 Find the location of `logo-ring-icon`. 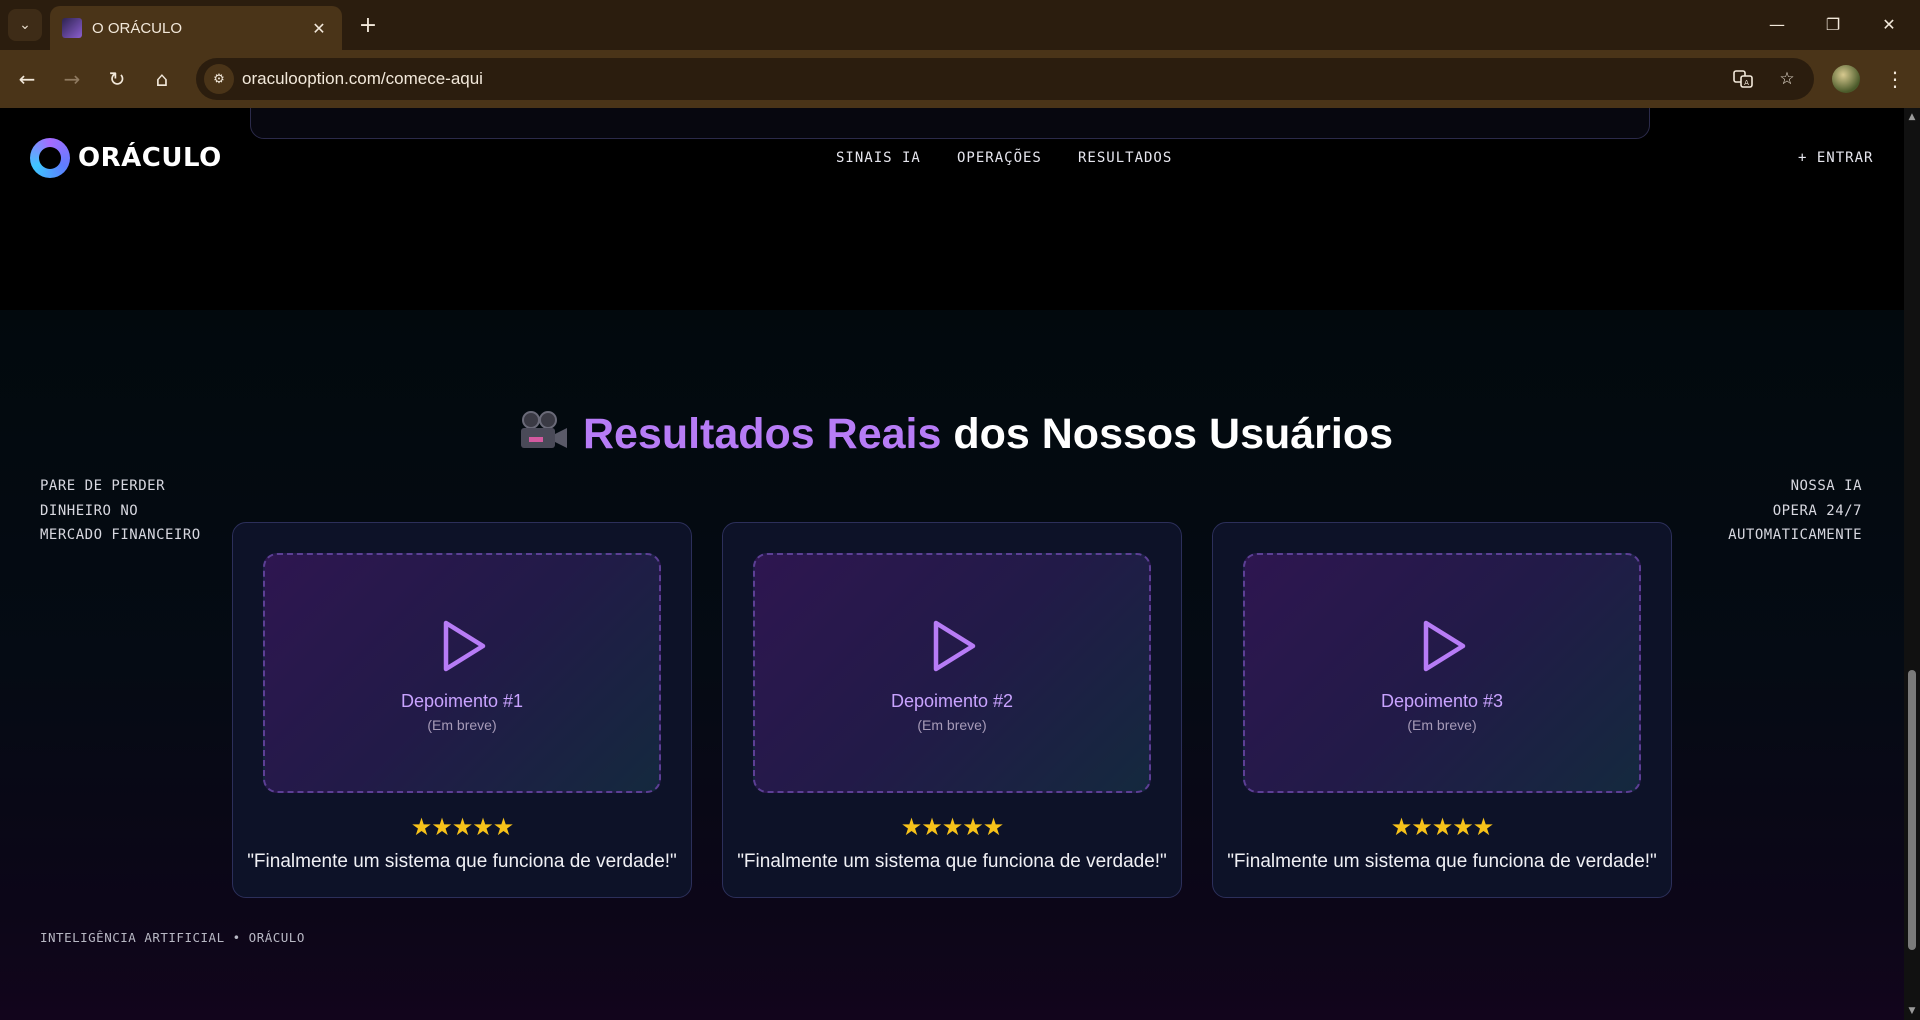

logo-ring-icon is located at coordinates (50, 158).